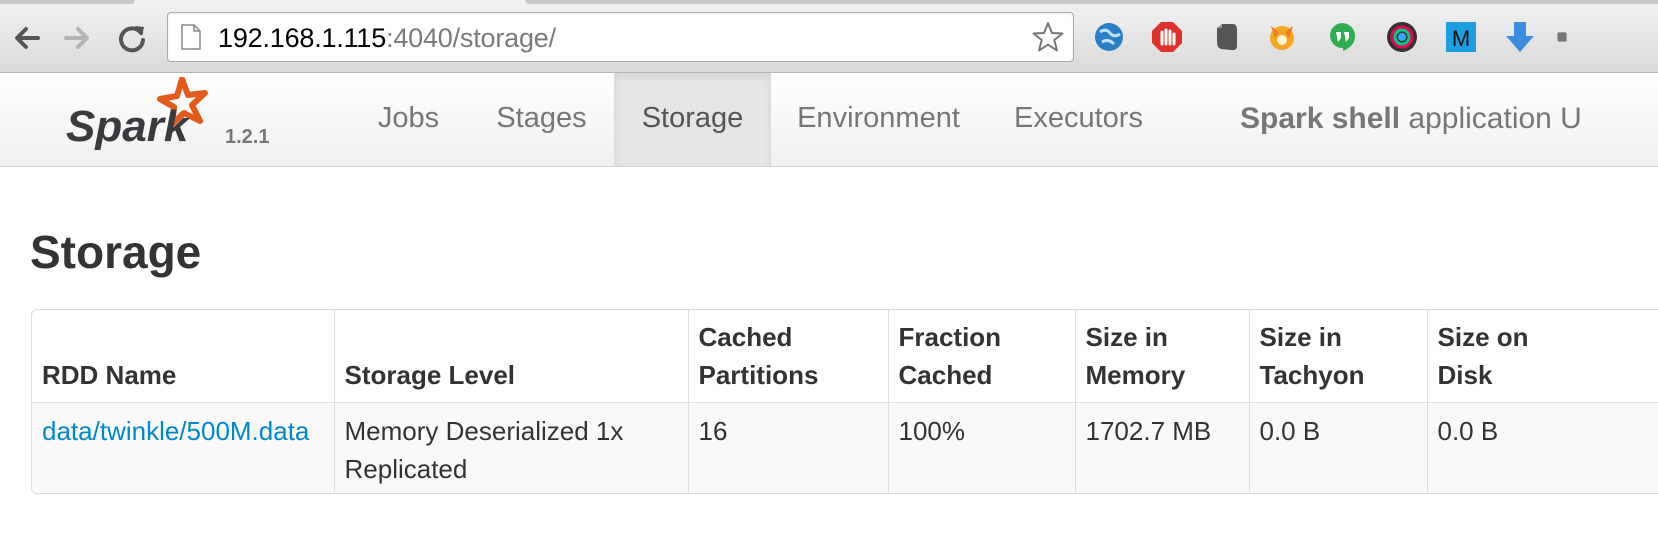 The image size is (1658, 544). What do you see at coordinates (116, 252) in the screenshot?
I see `page-title: Storage` at bounding box center [116, 252].